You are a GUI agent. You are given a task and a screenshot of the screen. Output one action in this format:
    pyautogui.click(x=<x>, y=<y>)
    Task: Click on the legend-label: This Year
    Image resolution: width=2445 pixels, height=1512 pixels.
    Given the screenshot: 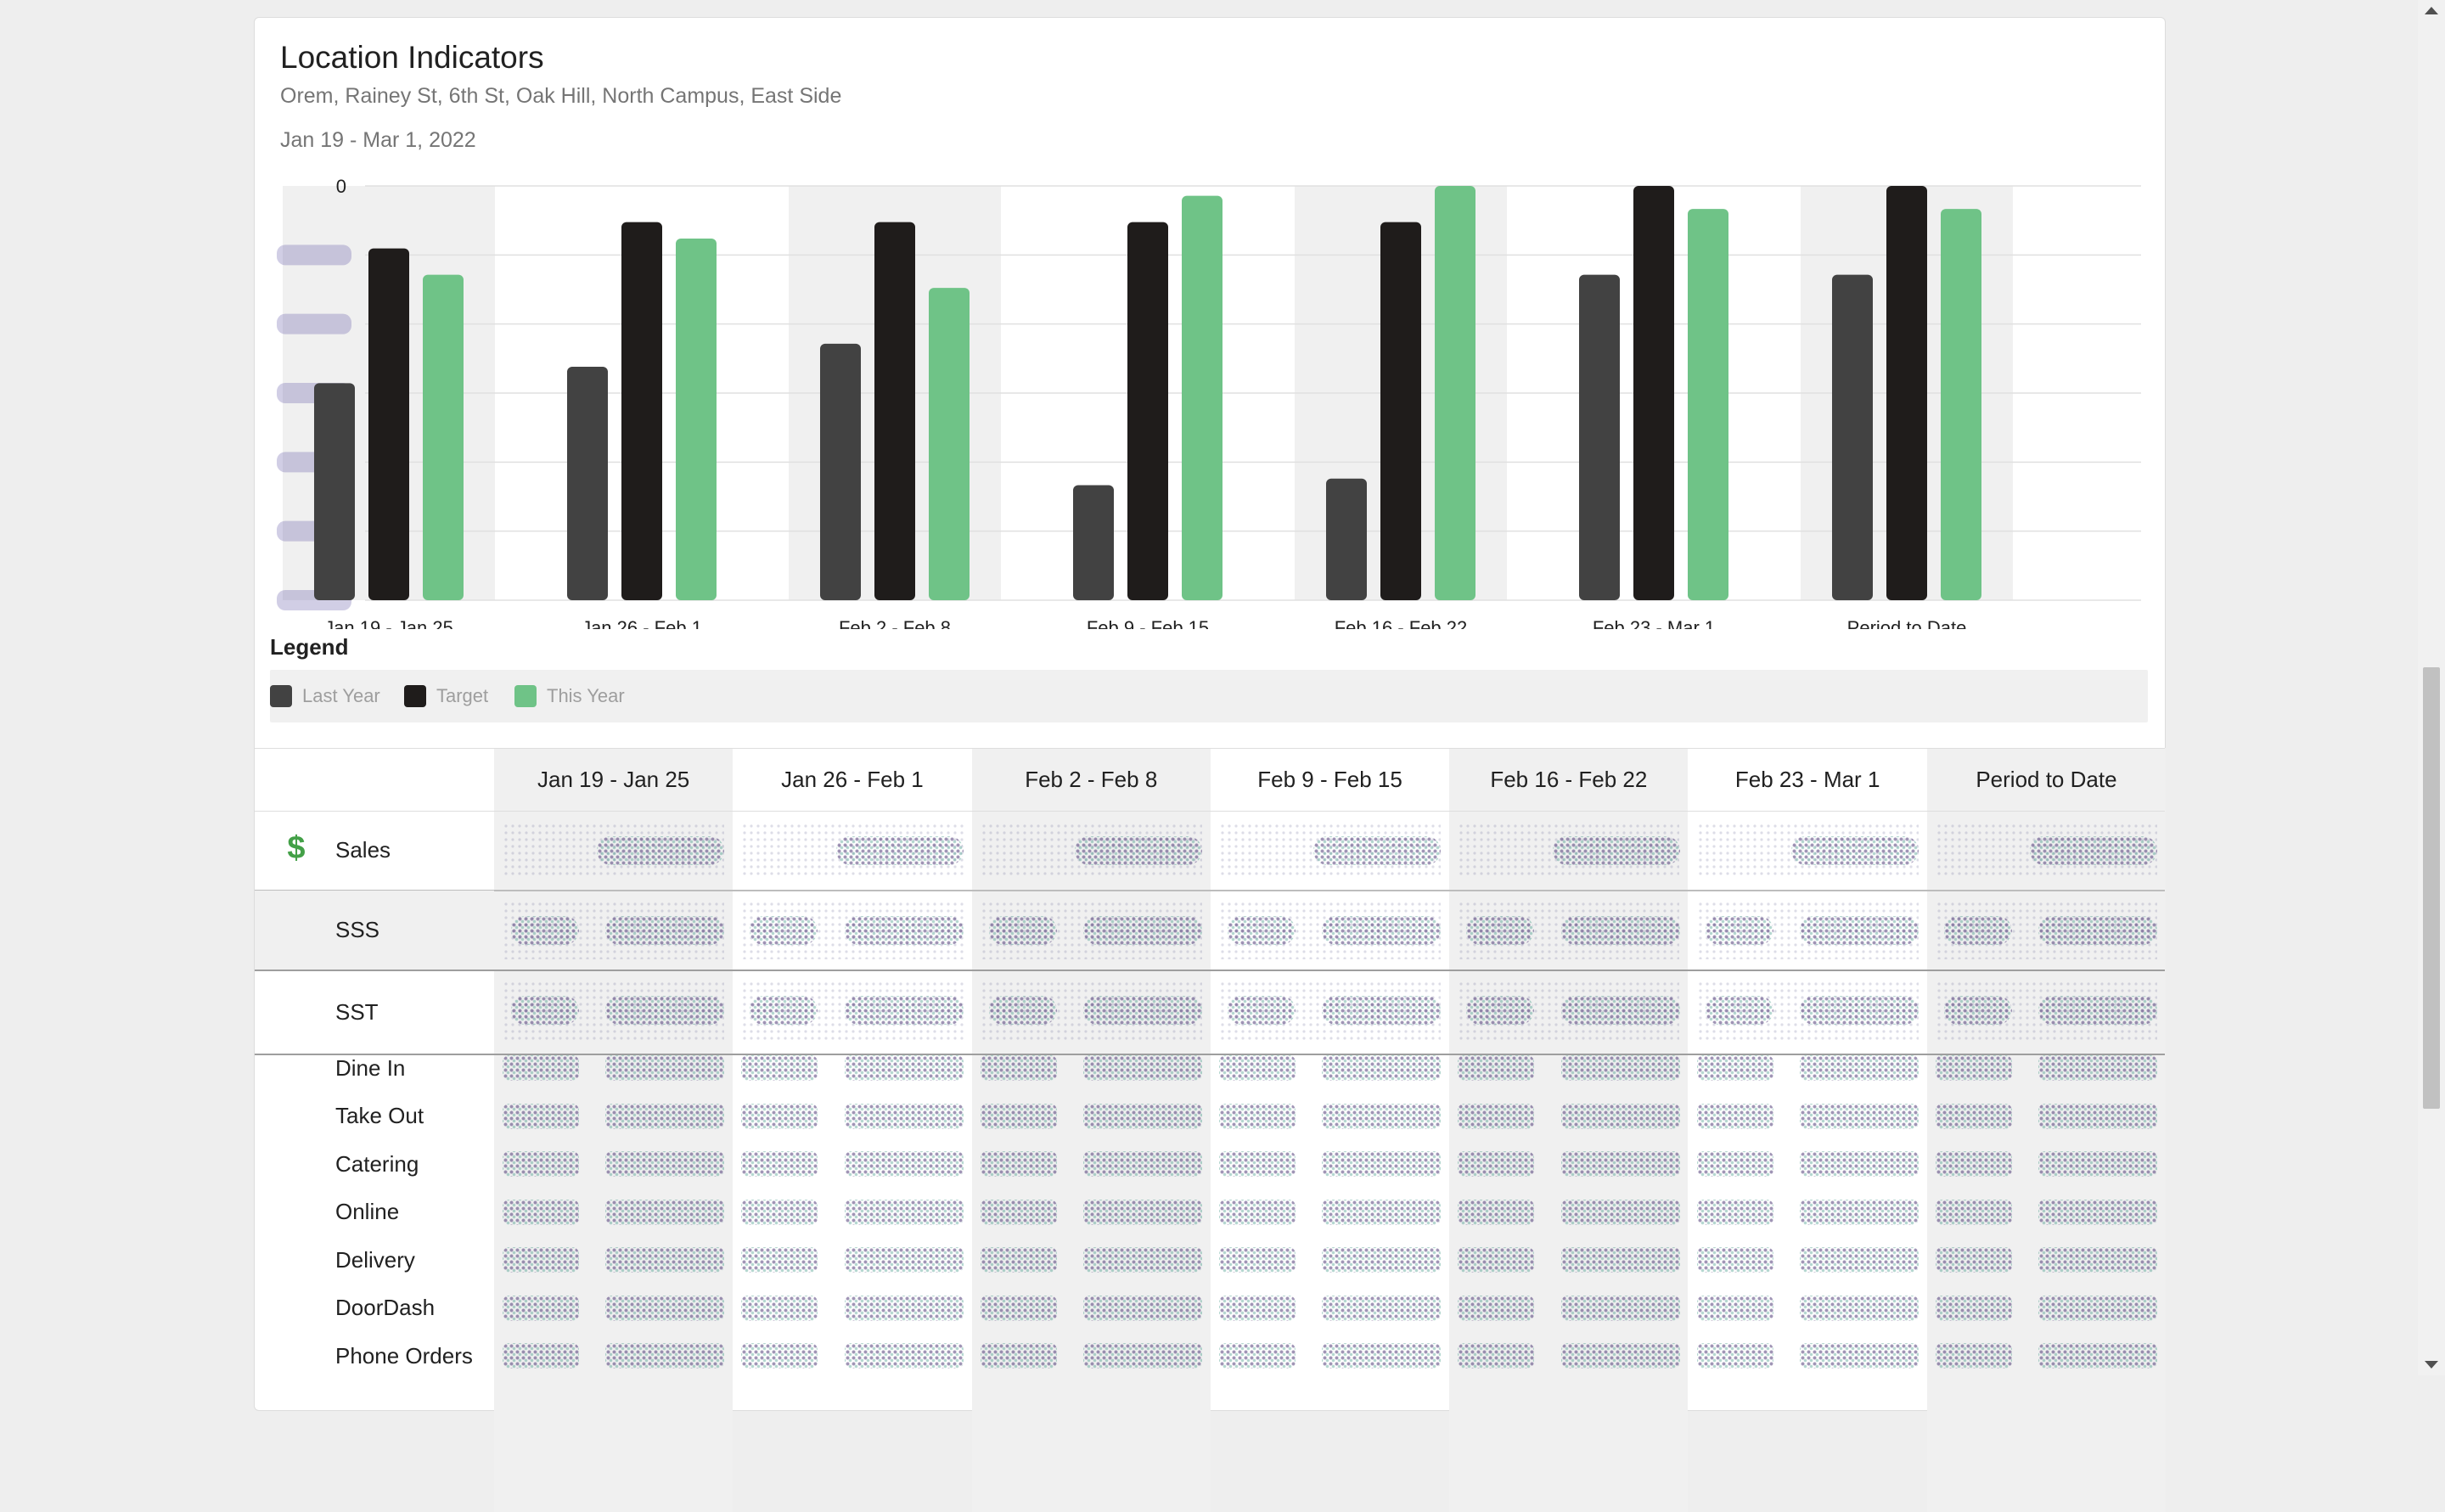 What is the action you would take?
    pyautogui.click(x=586, y=695)
    